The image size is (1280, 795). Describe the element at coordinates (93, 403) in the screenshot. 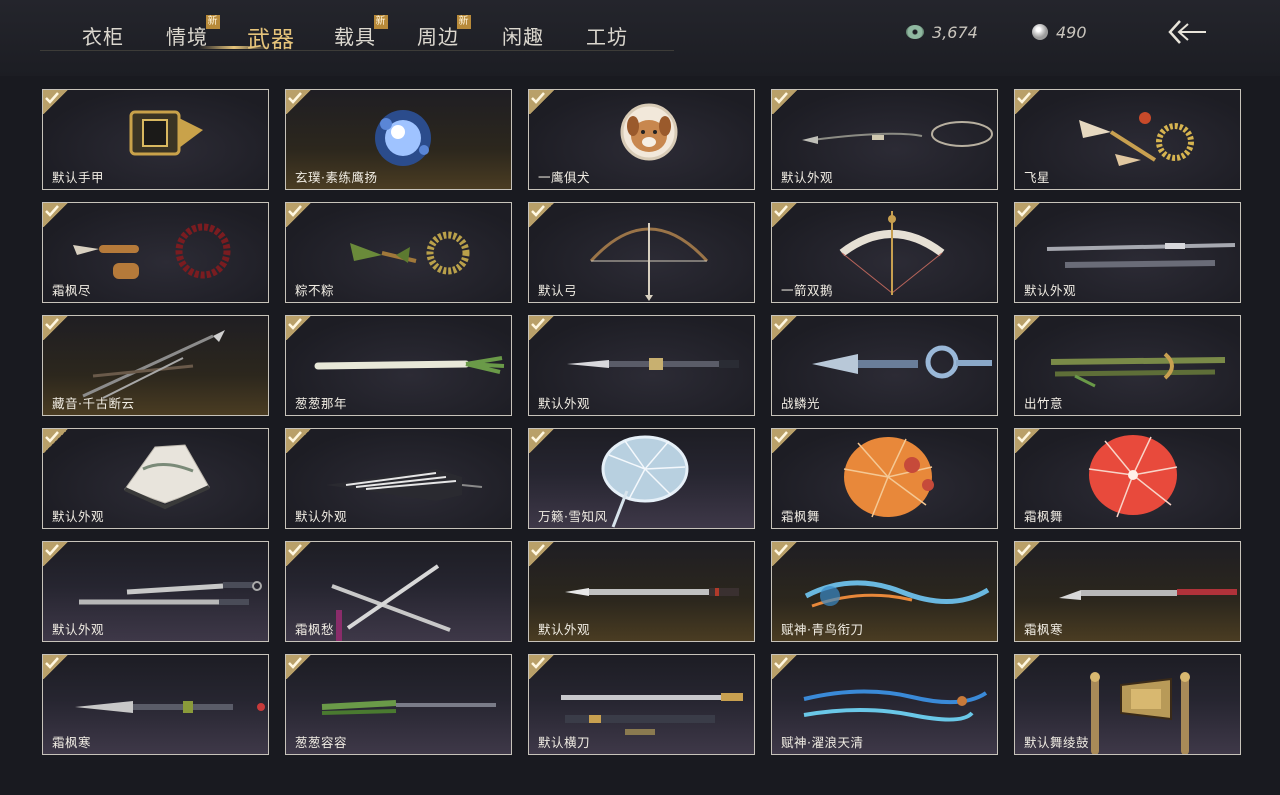

I see `weapon-name: 藏音·千古断云` at that location.